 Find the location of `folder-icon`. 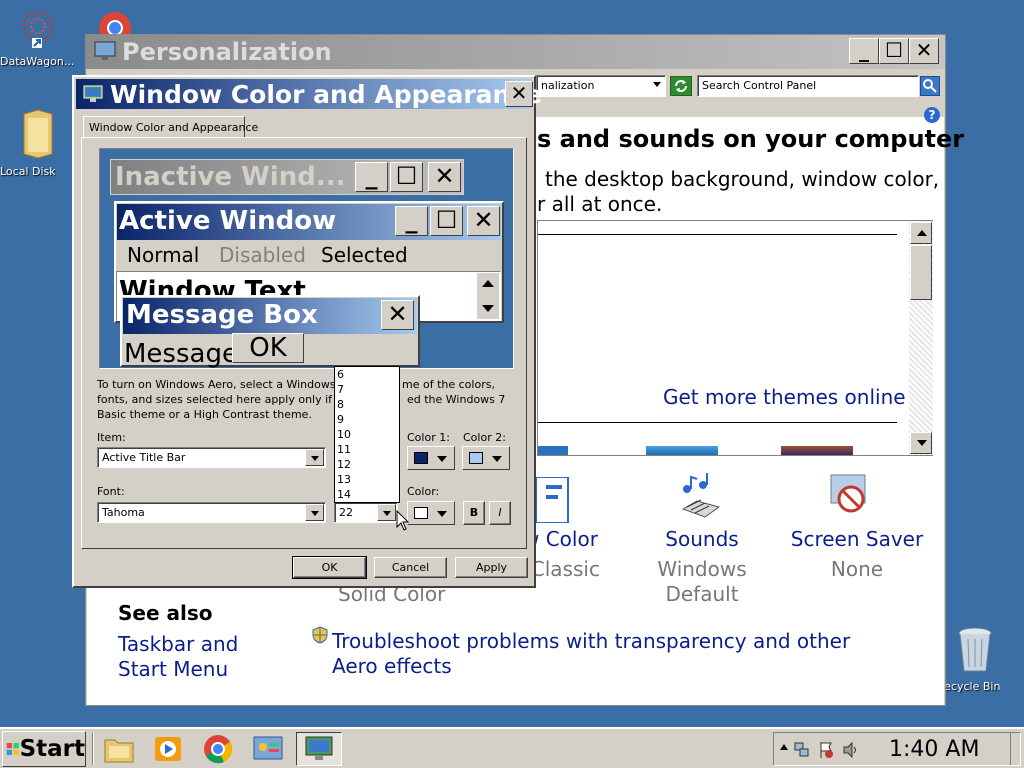

folder-icon is located at coordinates (38, 134).